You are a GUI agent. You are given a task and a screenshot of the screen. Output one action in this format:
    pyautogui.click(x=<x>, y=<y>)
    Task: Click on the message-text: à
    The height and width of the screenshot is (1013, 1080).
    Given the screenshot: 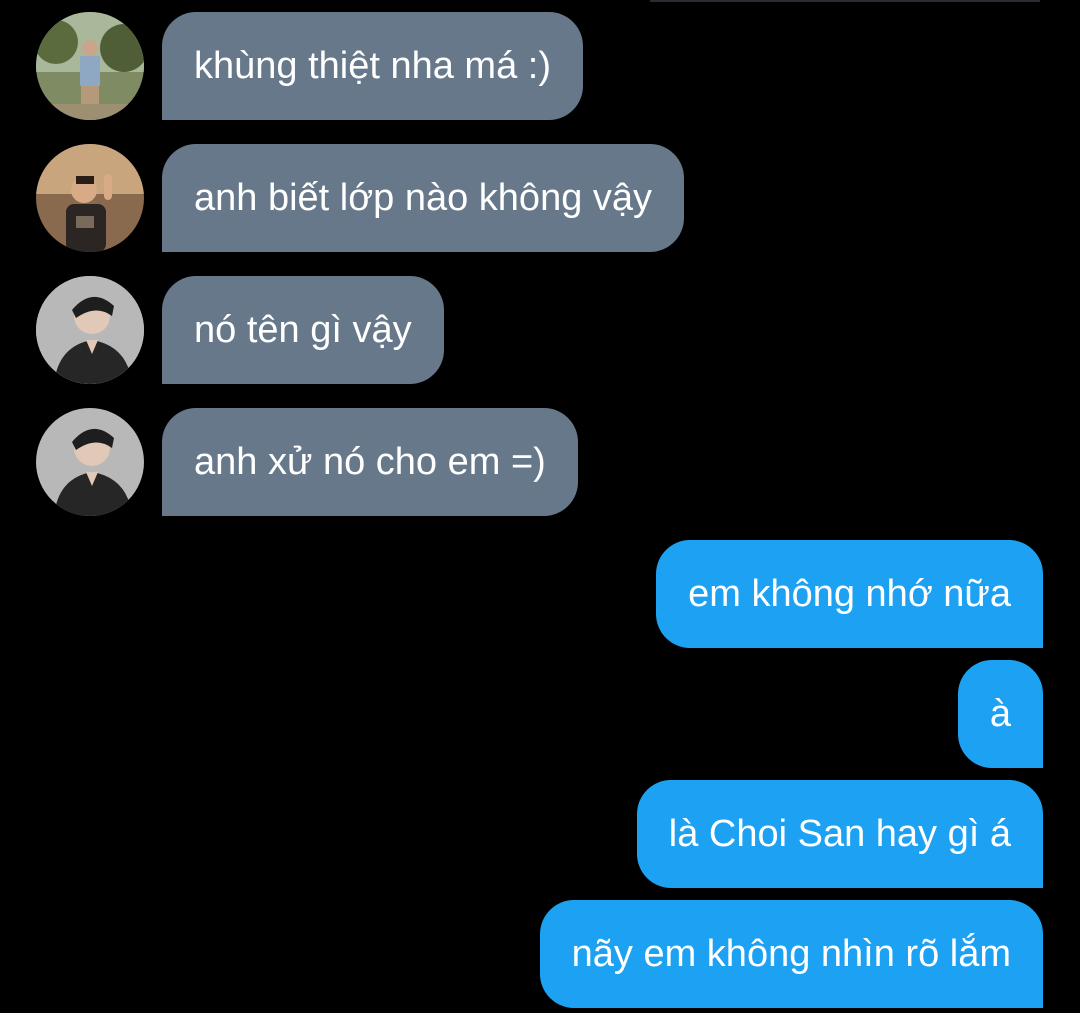 What is the action you would take?
    pyautogui.click(x=1000, y=713)
    